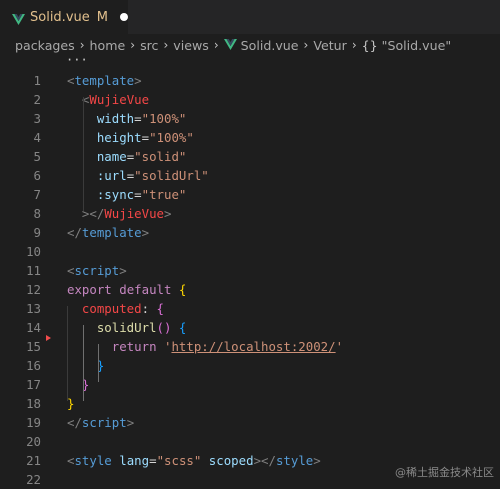 The image size is (500, 489). What do you see at coordinates (74, 232) in the screenshot?
I see `code-token: </` at bounding box center [74, 232].